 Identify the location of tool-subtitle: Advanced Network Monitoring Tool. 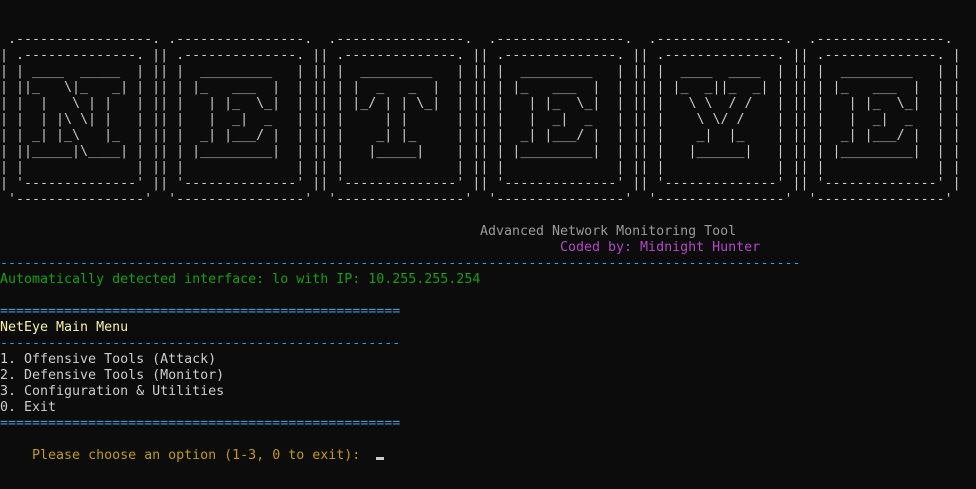
(608, 231).